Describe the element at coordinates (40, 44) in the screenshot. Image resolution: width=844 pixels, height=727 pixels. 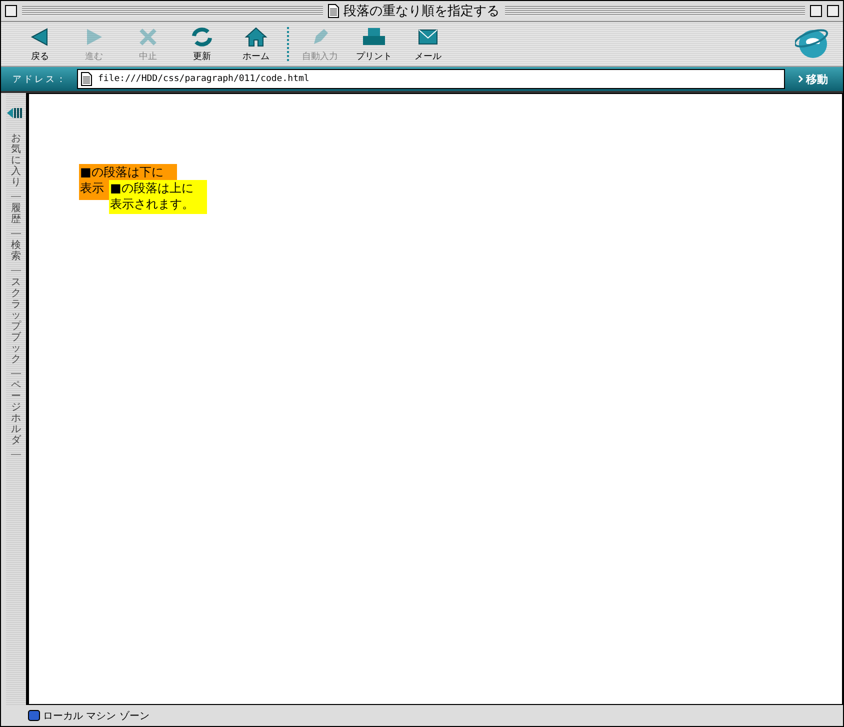
I see `toolbar-button: 戻る` at that location.